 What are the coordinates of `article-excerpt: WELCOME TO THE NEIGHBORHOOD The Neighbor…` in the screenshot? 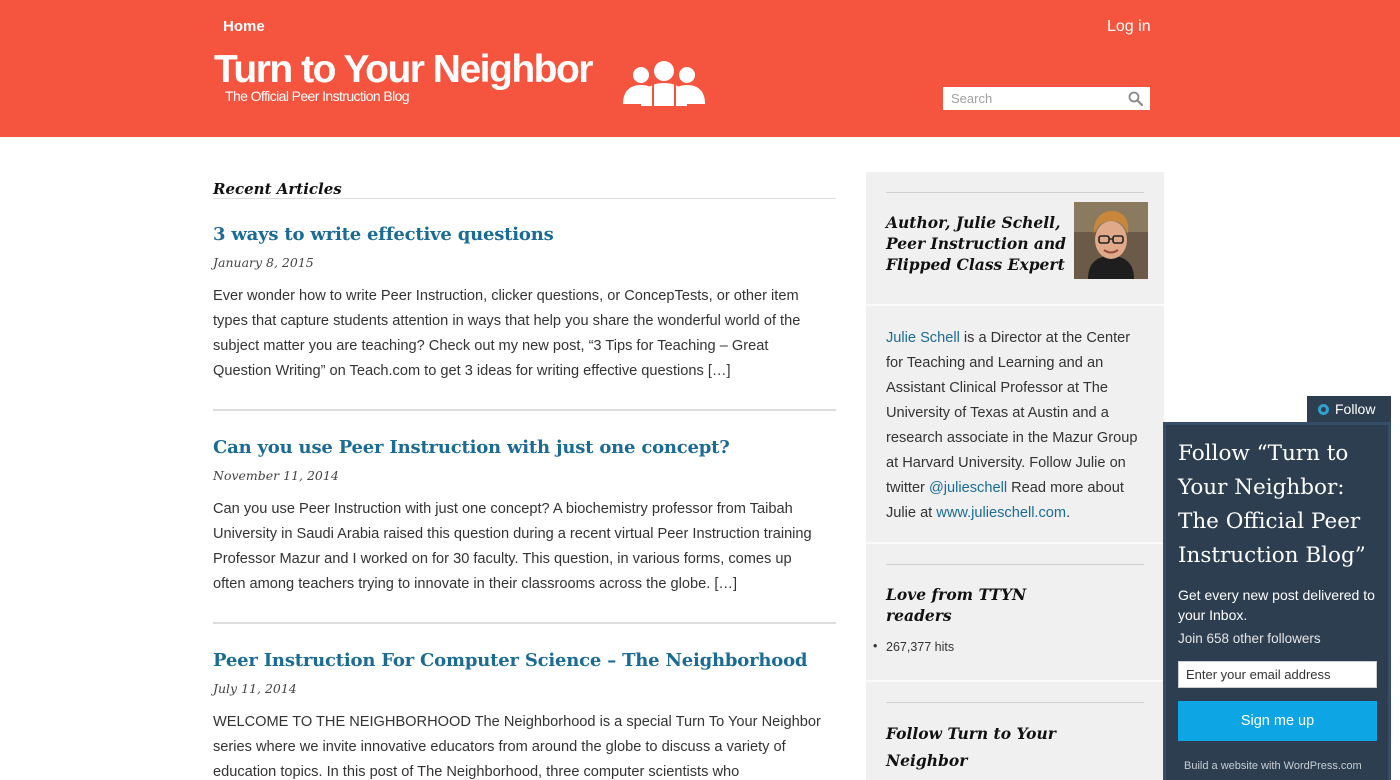 It's located at (517, 747).